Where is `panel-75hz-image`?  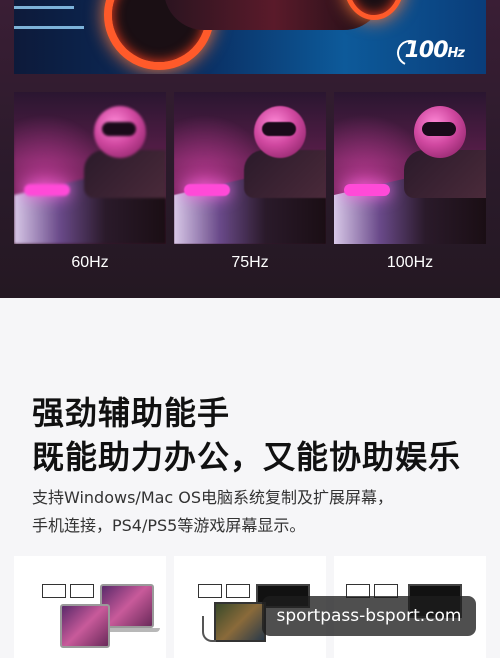 panel-75hz-image is located at coordinates (250, 168).